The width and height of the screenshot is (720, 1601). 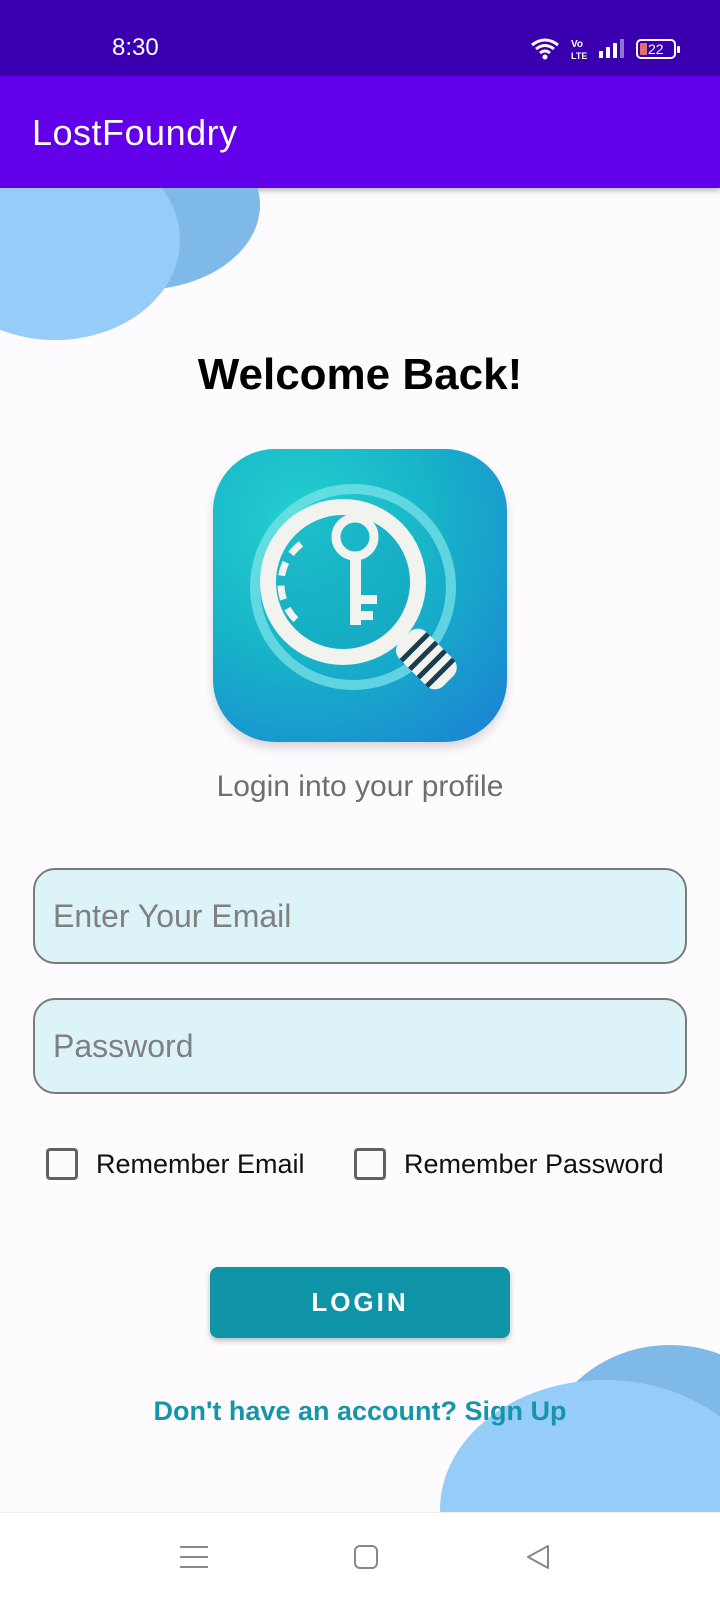 I want to click on email-input, so click(x=360, y=916).